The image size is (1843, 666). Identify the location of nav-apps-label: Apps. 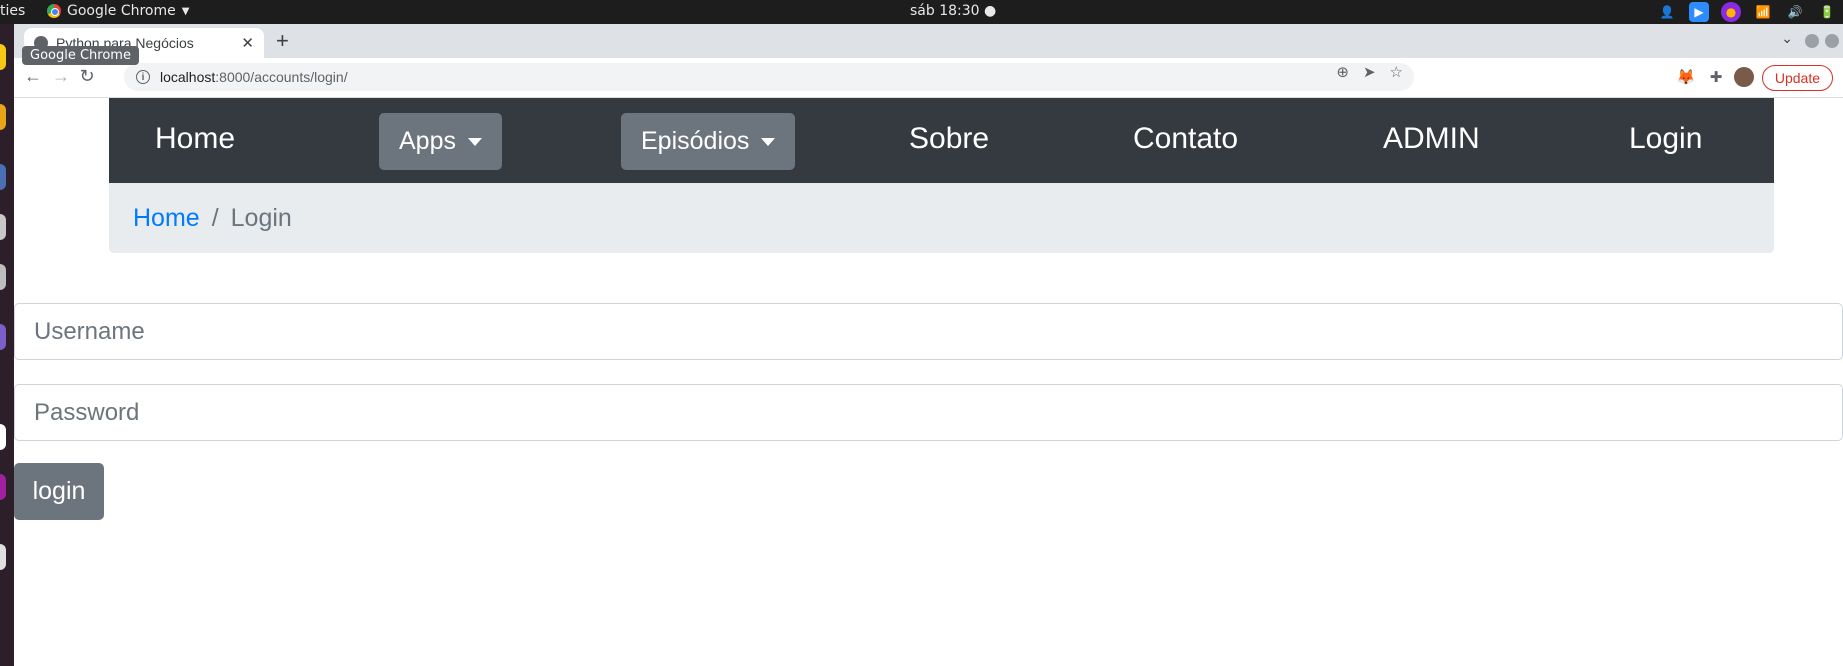
(427, 141).